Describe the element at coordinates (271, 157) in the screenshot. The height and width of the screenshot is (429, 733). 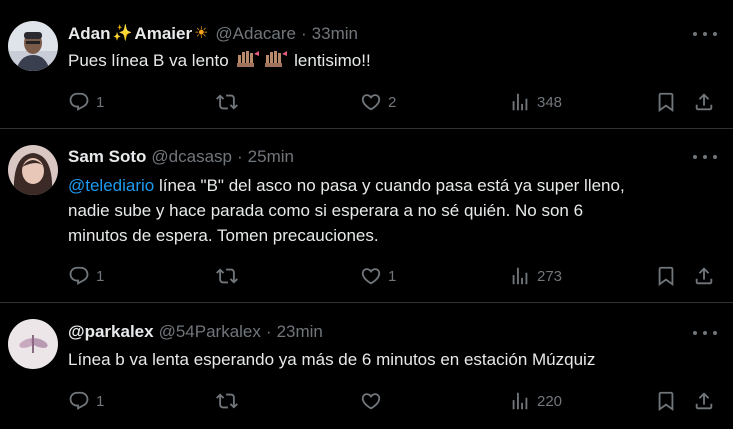
I see `timestamp: 25min` at that location.